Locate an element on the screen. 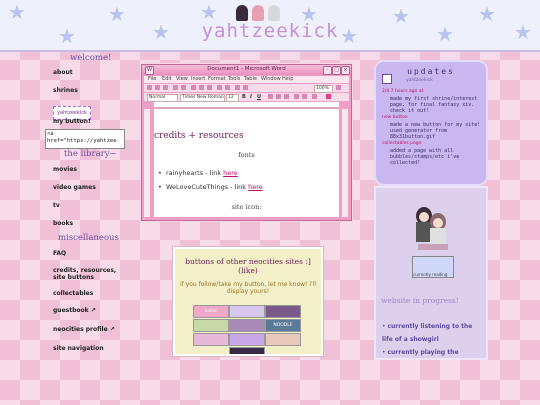 This screenshot has width=540, height=405. italic-button: I is located at coordinates (251, 97).